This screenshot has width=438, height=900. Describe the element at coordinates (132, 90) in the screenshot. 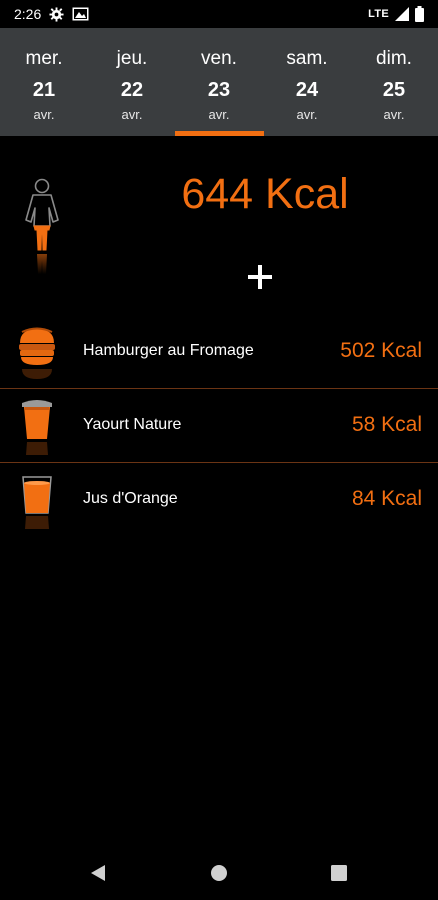

I see `day-number: 22` at that location.